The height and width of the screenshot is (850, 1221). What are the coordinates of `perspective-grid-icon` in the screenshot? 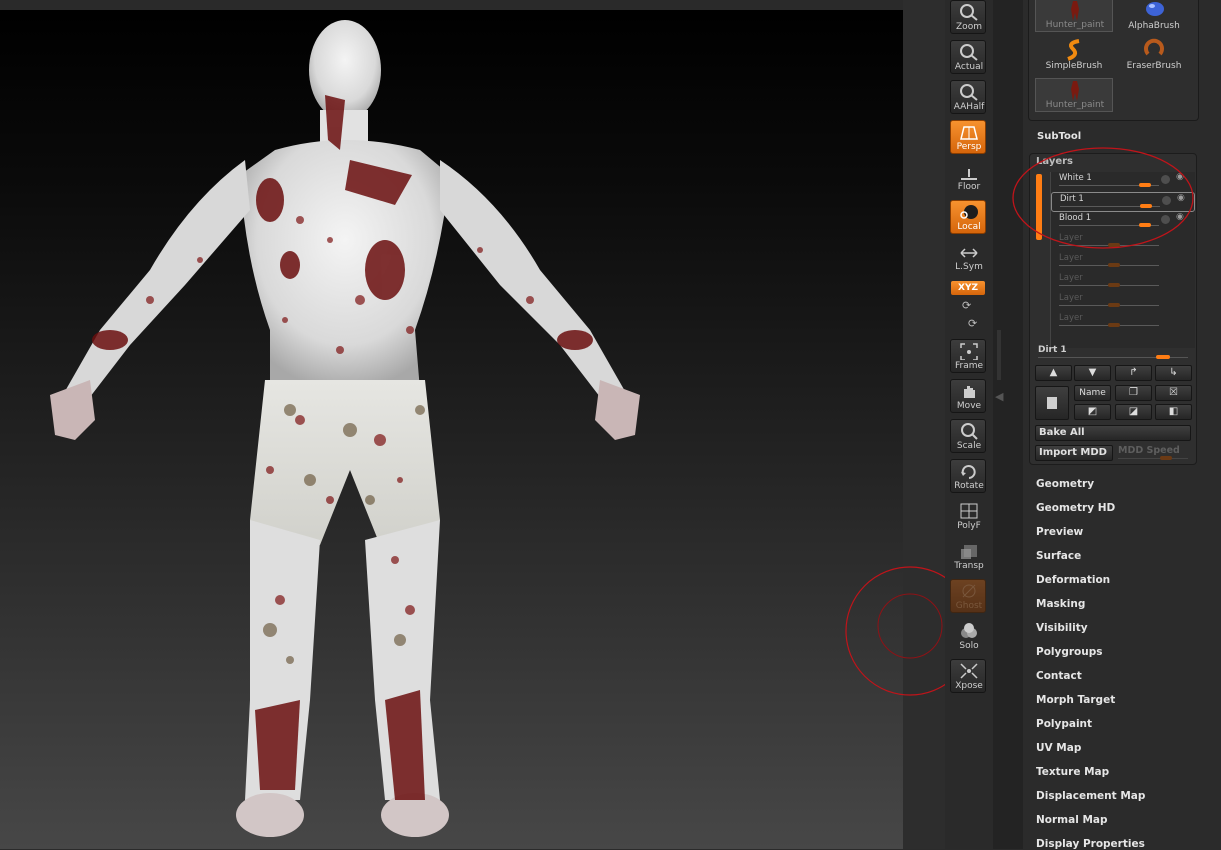 It's located at (969, 133).